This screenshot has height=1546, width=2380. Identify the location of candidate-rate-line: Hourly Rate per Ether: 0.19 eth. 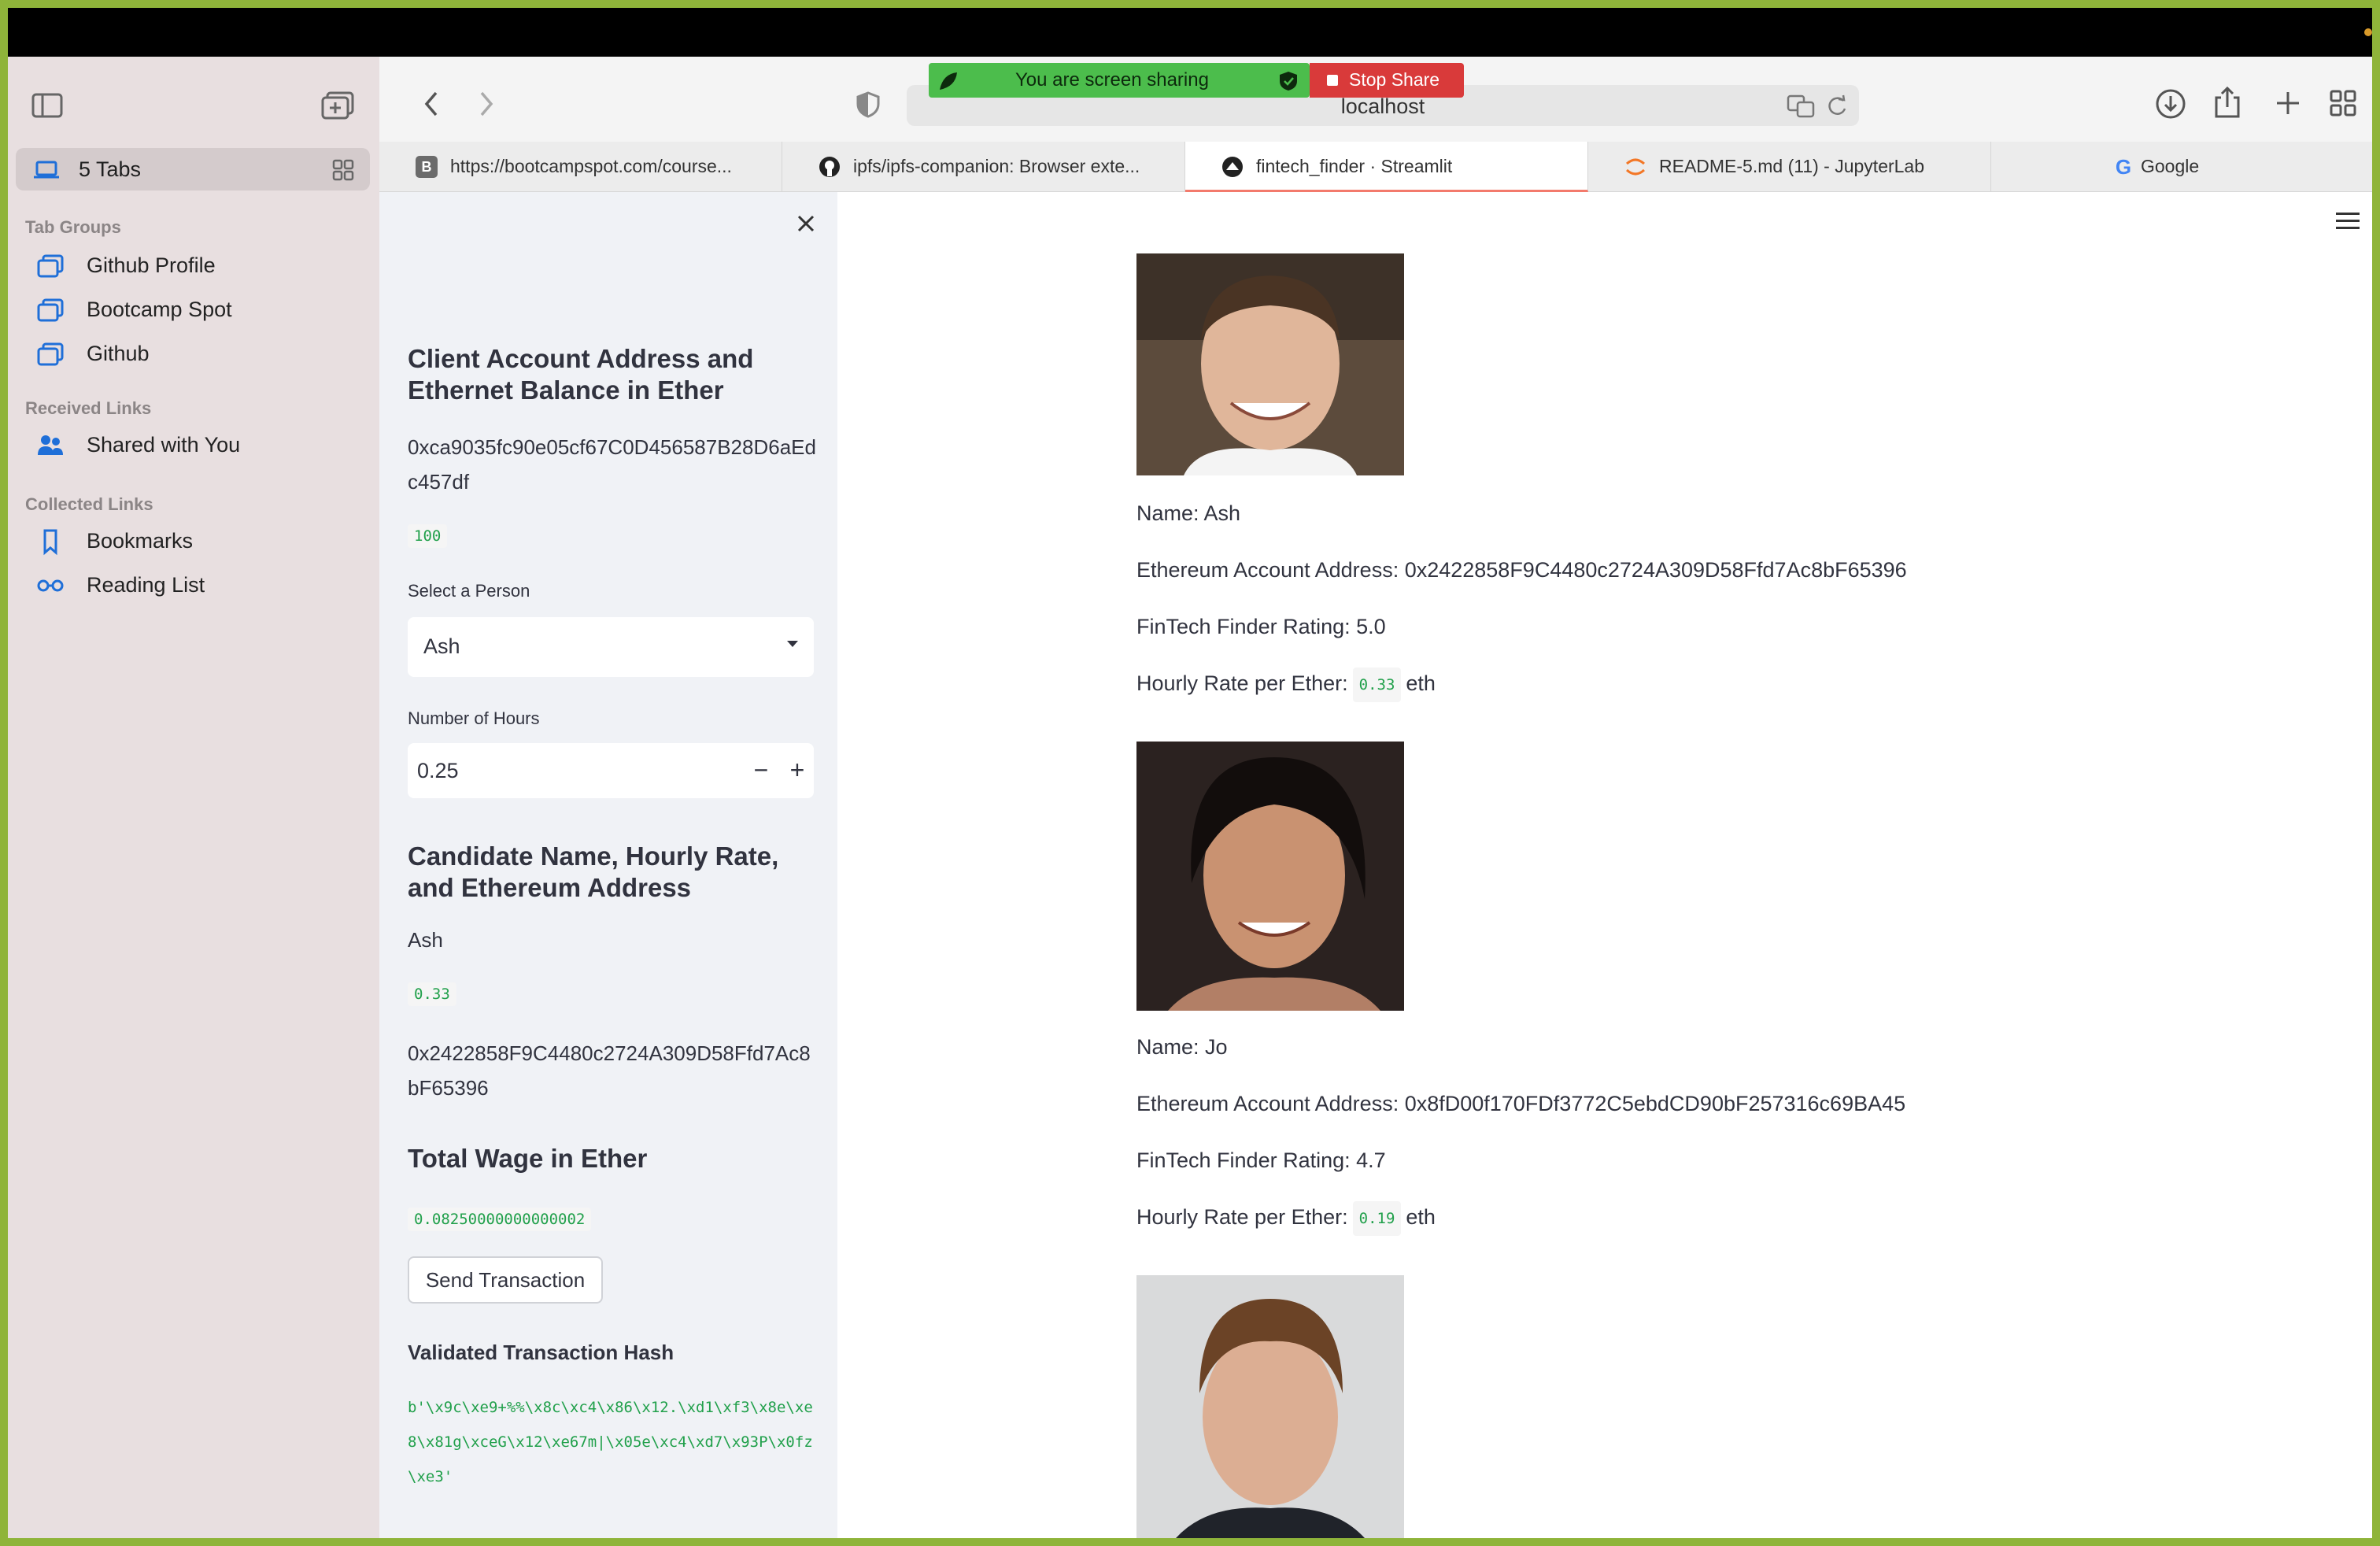
(1286, 1218).